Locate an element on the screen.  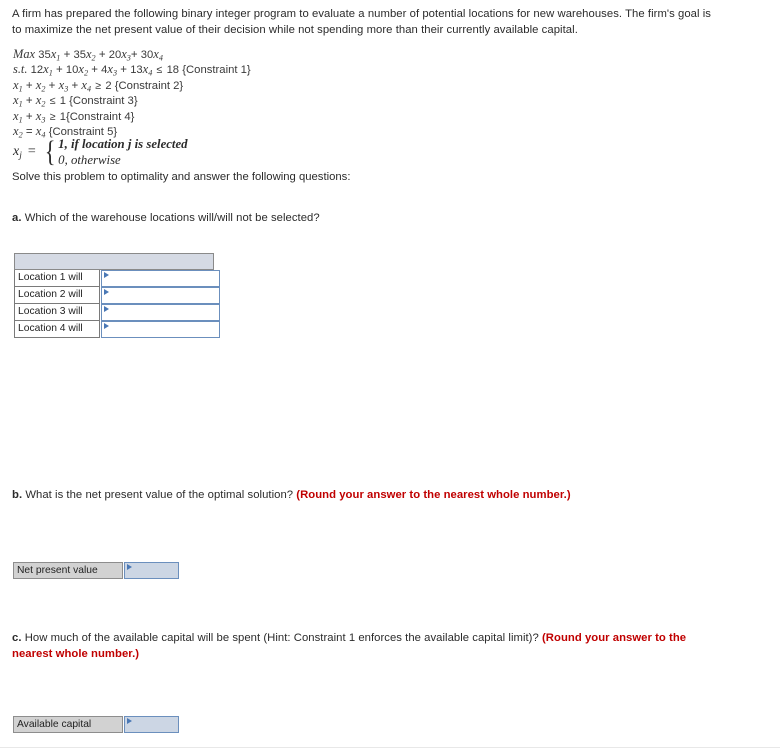
table-row: Location 1 will is located at coordinates (117, 278).